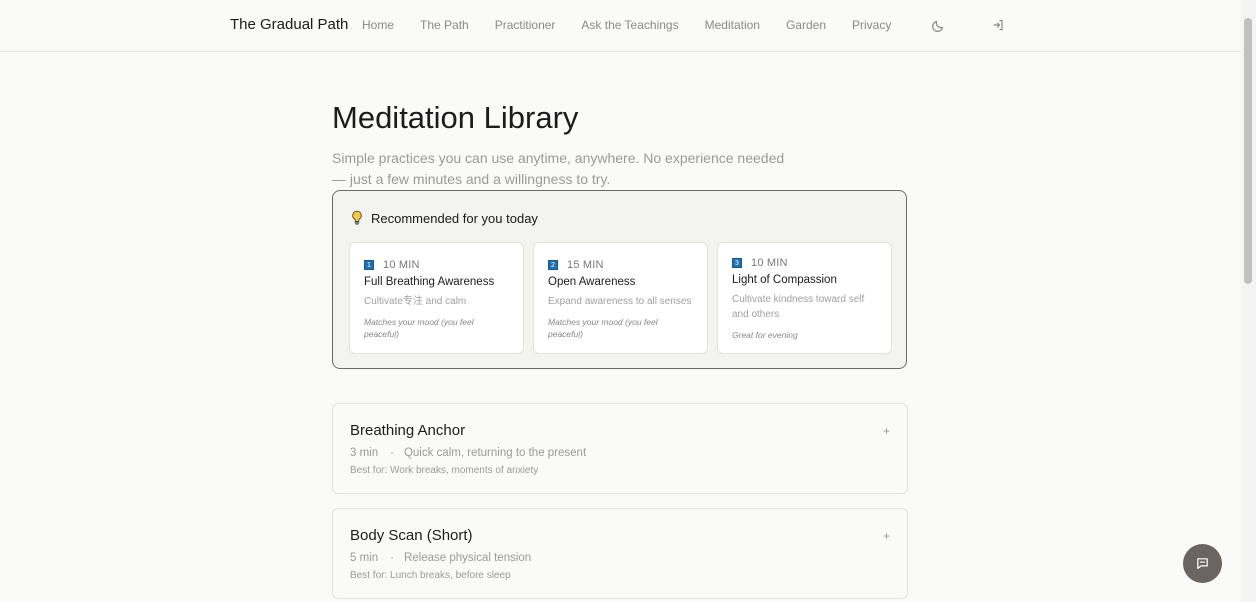 This screenshot has width=1256, height=602. Describe the element at coordinates (364, 558) in the screenshot. I see `meditation-duration: 5 min` at that location.